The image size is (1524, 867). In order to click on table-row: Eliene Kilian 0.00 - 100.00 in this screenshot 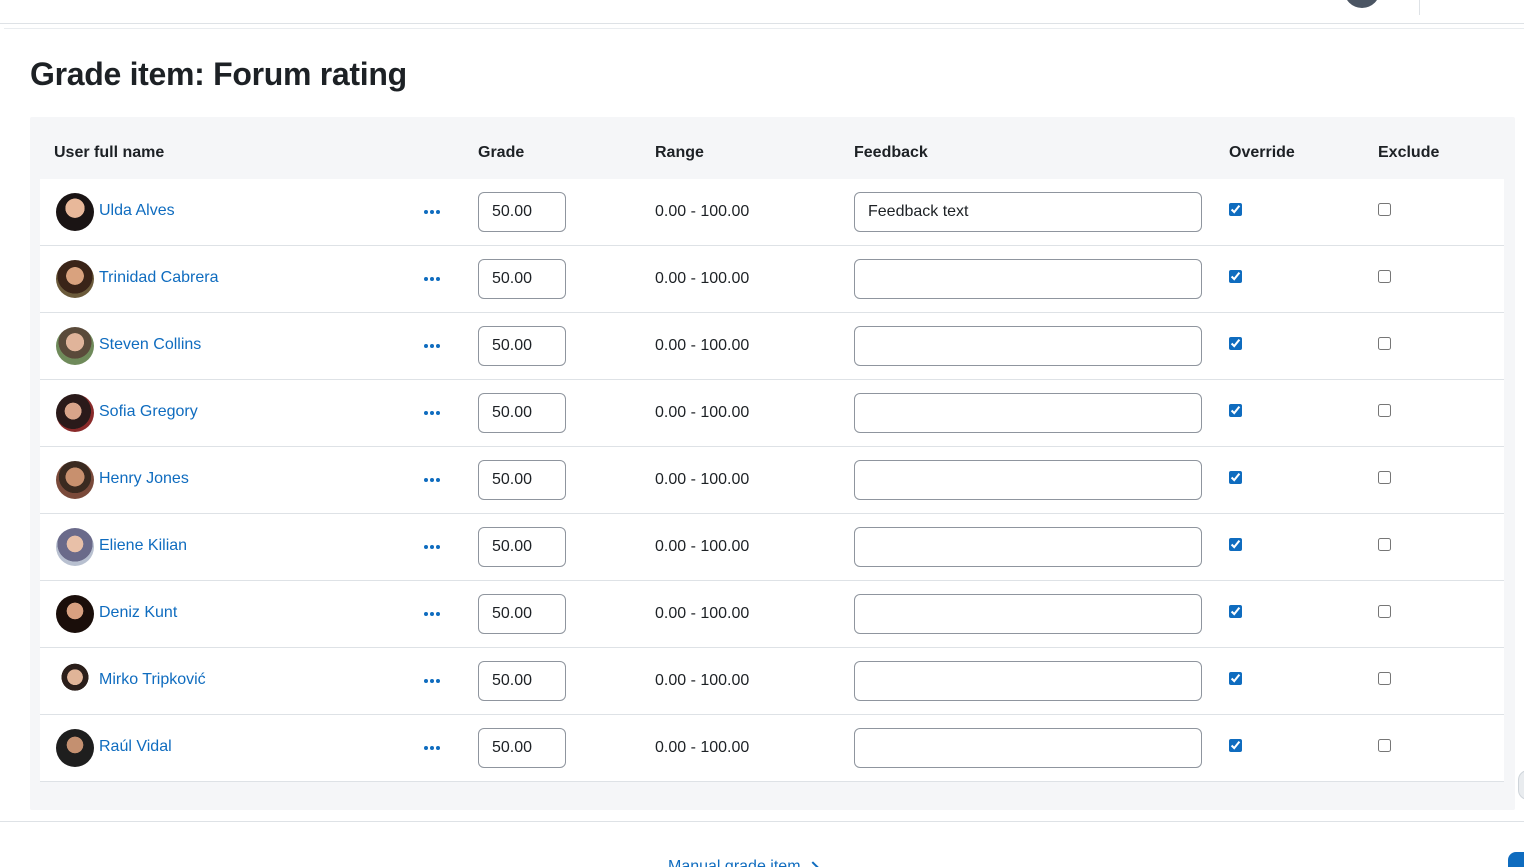, I will do `click(772, 547)`.